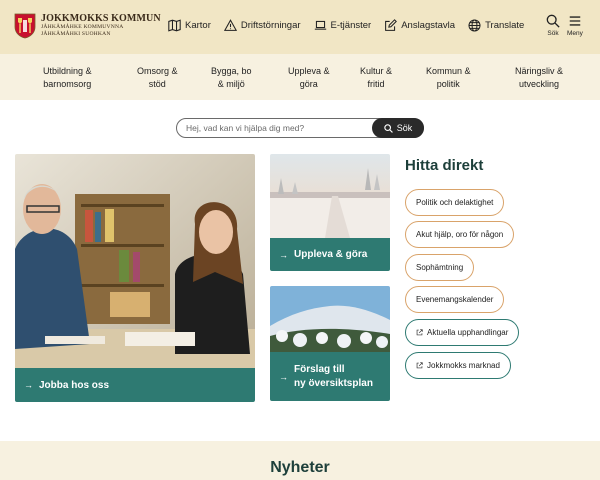  I want to click on quicklink-jokkmokks-marknad: Jokkmokks marknad, so click(458, 365).